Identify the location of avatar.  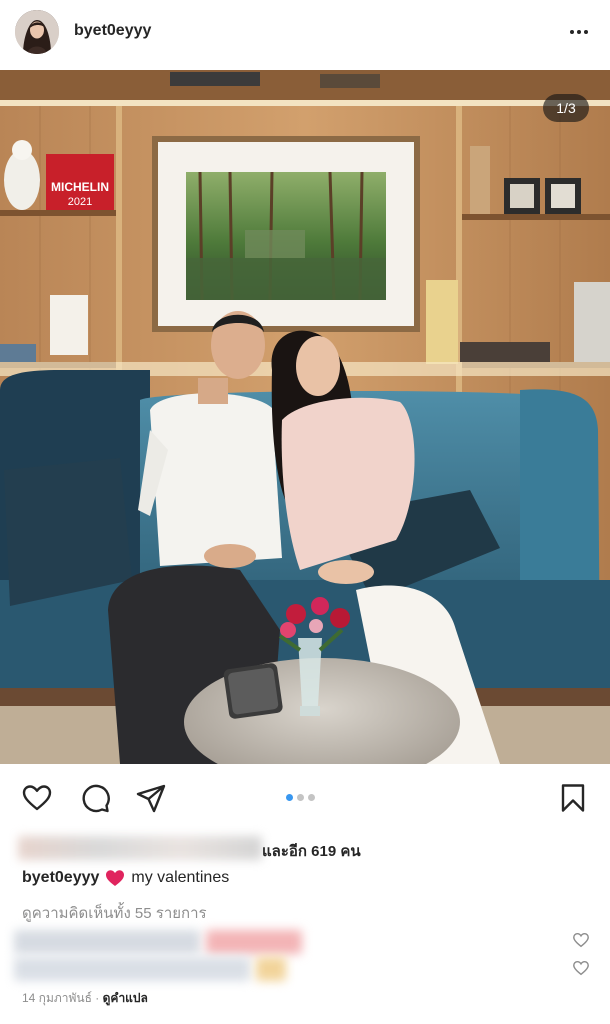
(37, 32).